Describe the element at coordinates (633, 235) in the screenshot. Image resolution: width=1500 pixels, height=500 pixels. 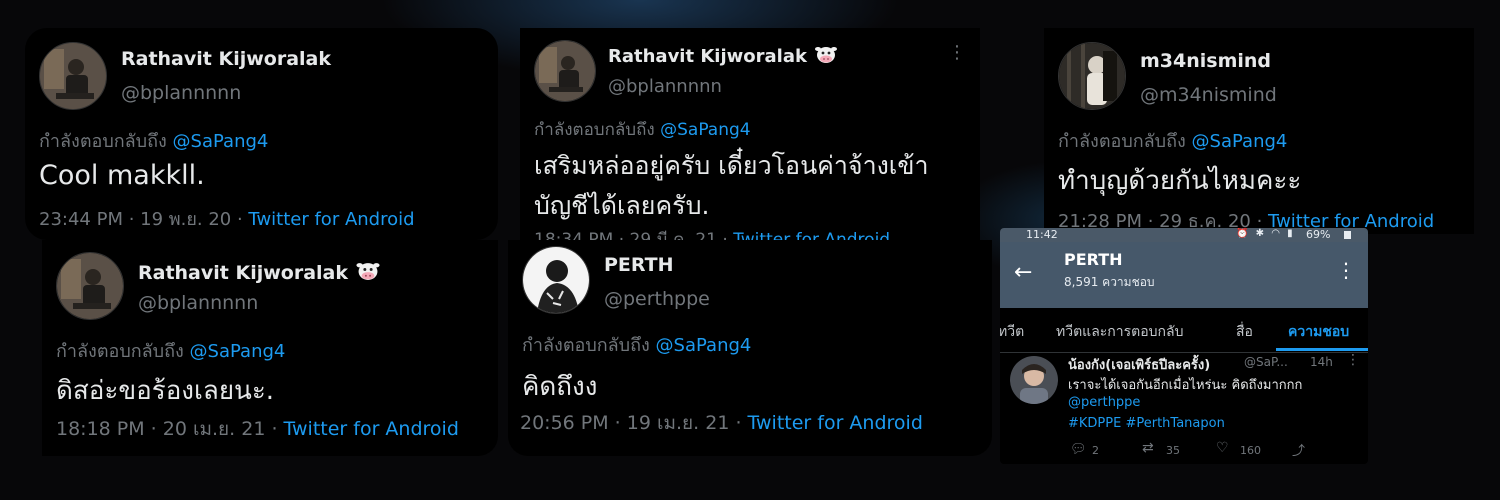
I see `tweet-timestamp: 18:34 PM · 29 มี.ค. 21 ·` at that location.